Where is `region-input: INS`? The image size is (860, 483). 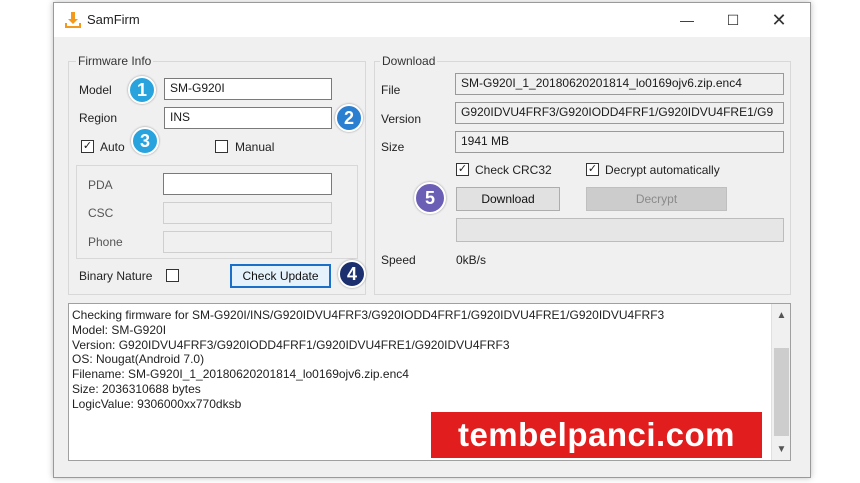
region-input: INS is located at coordinates (248, 118).